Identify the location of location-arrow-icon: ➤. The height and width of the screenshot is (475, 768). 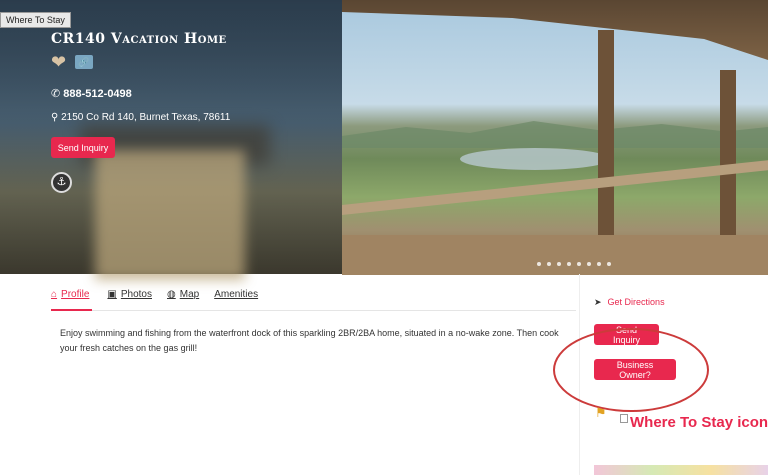
(598, 302).